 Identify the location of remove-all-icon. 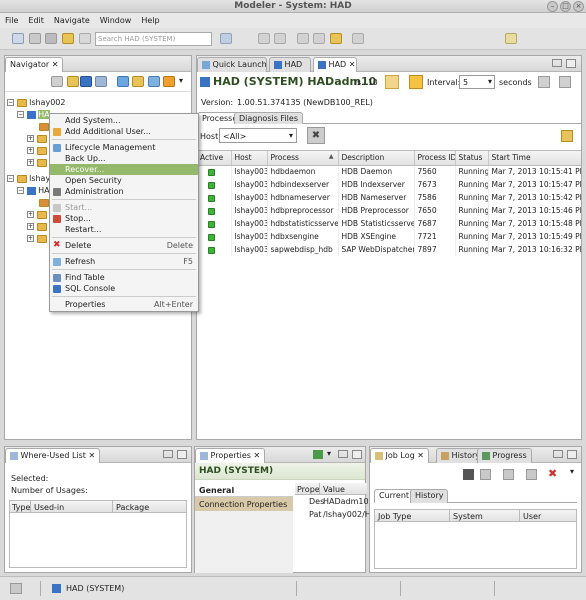
(508, 474).